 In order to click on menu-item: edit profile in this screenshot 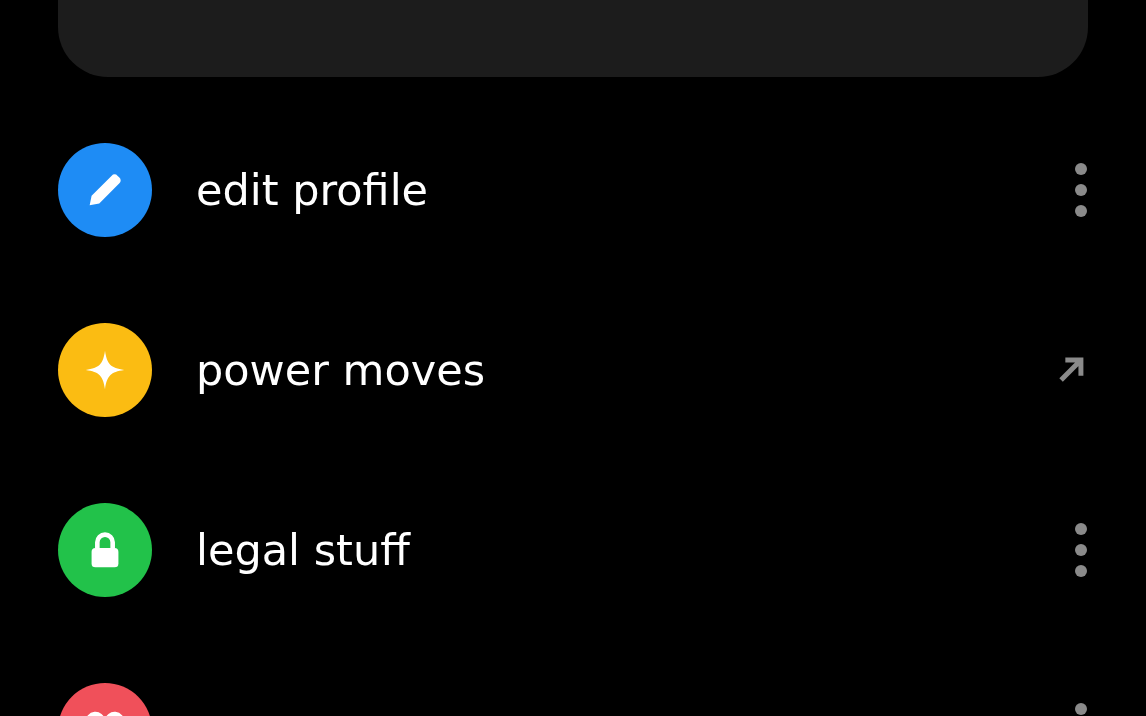, I will do `click(635, 190)`.